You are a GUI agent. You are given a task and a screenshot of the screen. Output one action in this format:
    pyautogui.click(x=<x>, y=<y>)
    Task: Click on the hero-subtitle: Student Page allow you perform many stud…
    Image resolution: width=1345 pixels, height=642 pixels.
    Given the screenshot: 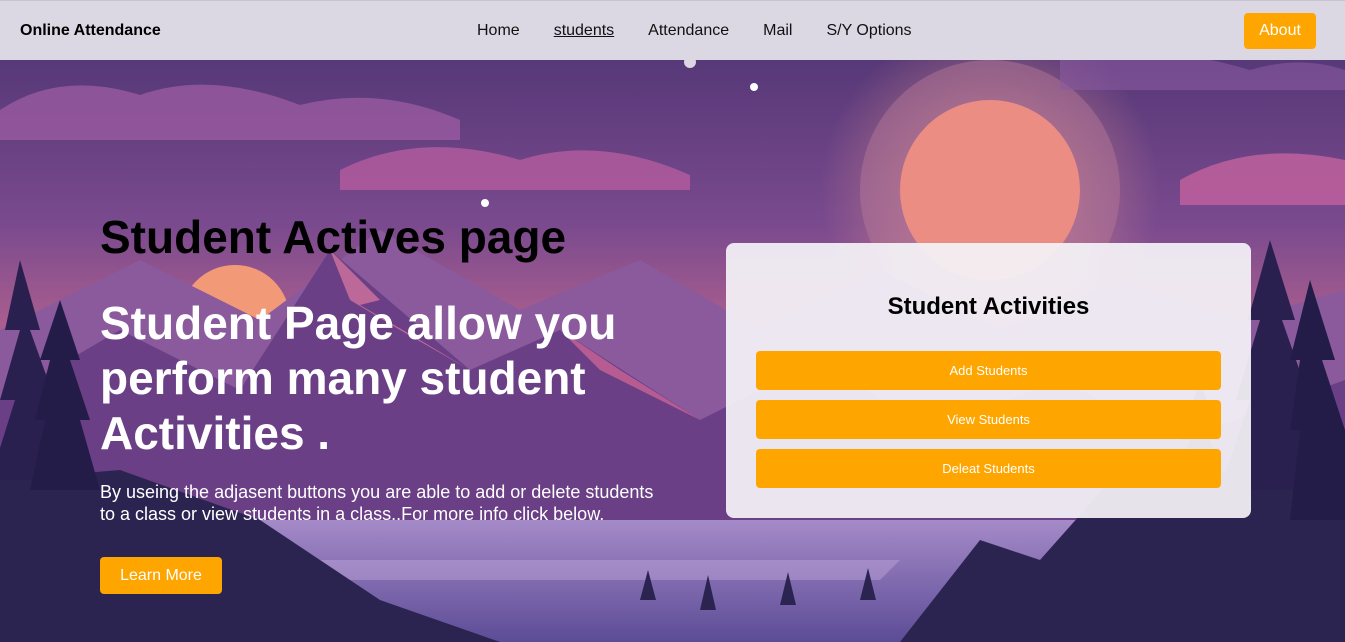 What is the action you would take?
    pyautogui.click(x=358, y=378)
    